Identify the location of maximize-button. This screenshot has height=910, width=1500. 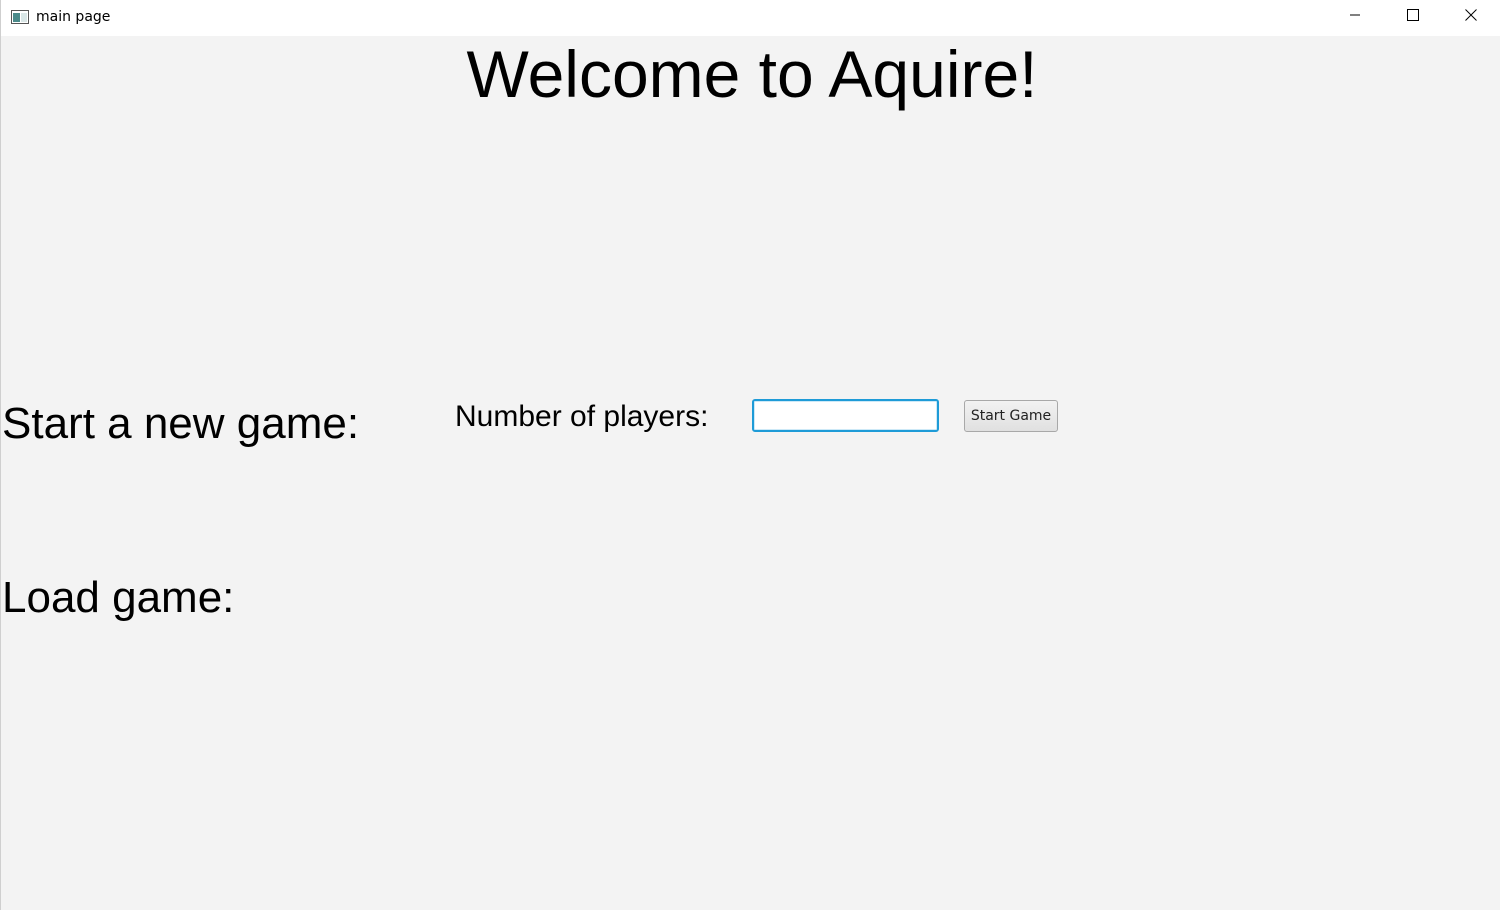
(1413, 17).